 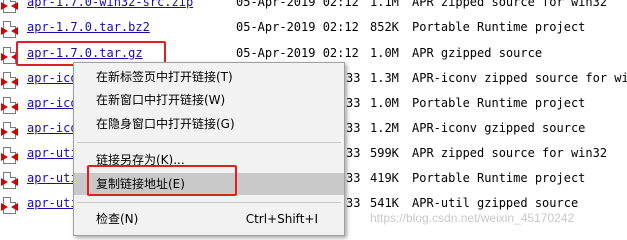 I want to click on menu-item-open-new-tab: 在新标签页中打开链接(T), so click(x=209, y=77).